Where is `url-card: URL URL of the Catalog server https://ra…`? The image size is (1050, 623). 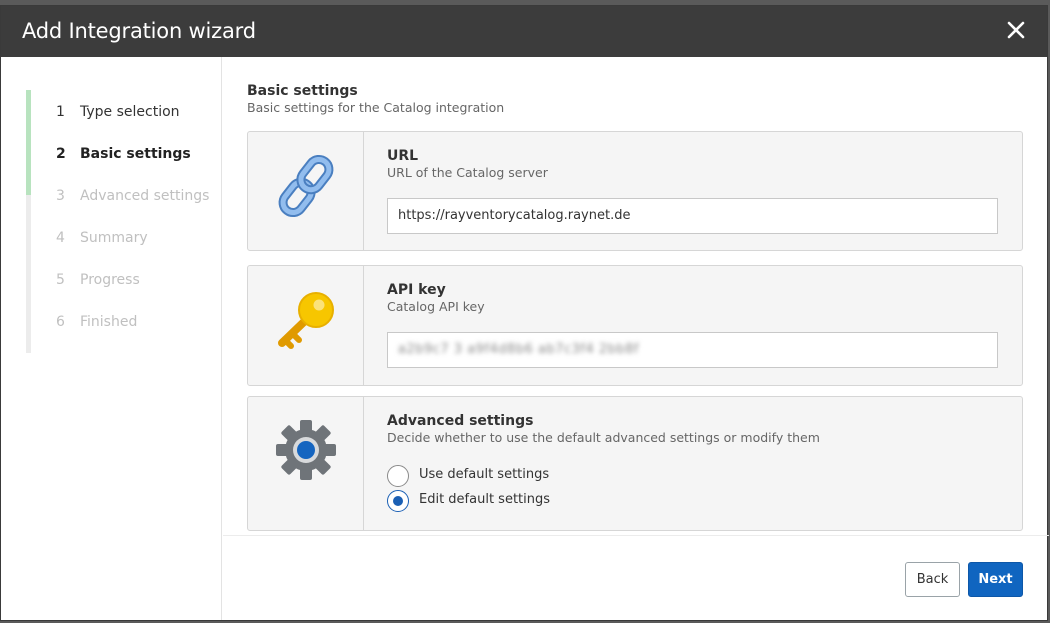 url-card: URL URL of the Catalog server https://ra… is located at coordinates (635, 191).